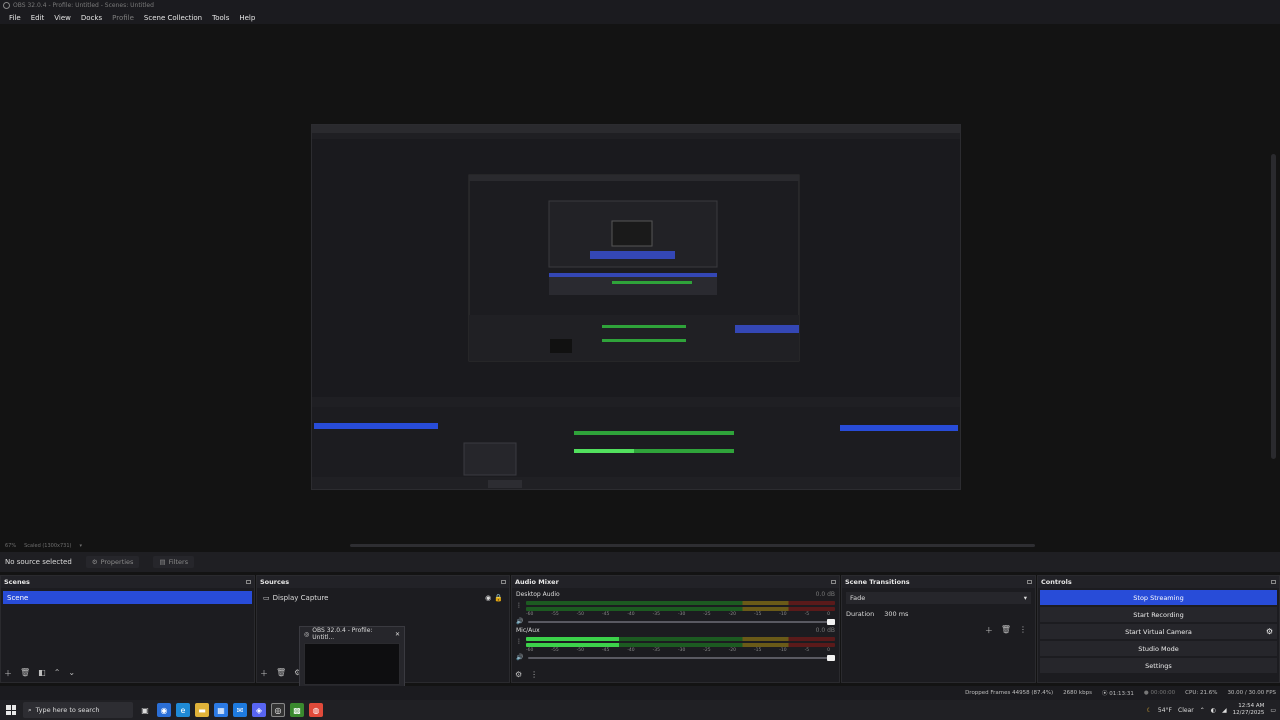 This screenshot has width=1280, height=720. I want to click on network-icon: ◐, so click(1213, 710).